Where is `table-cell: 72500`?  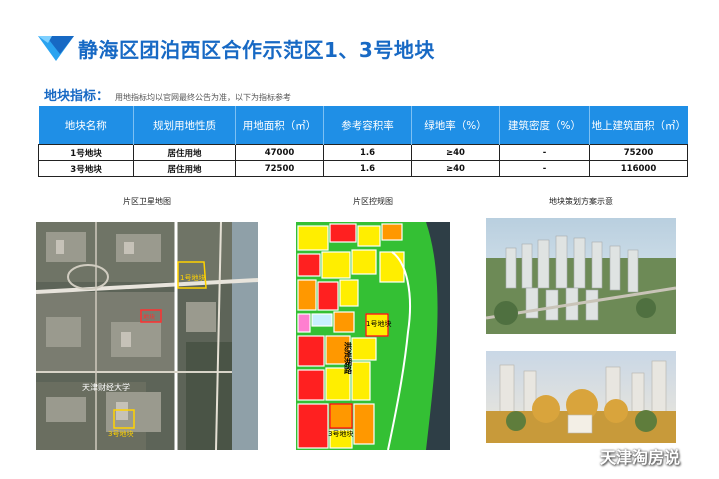 table-cell: 72500 is located at coordinates (279, 168).